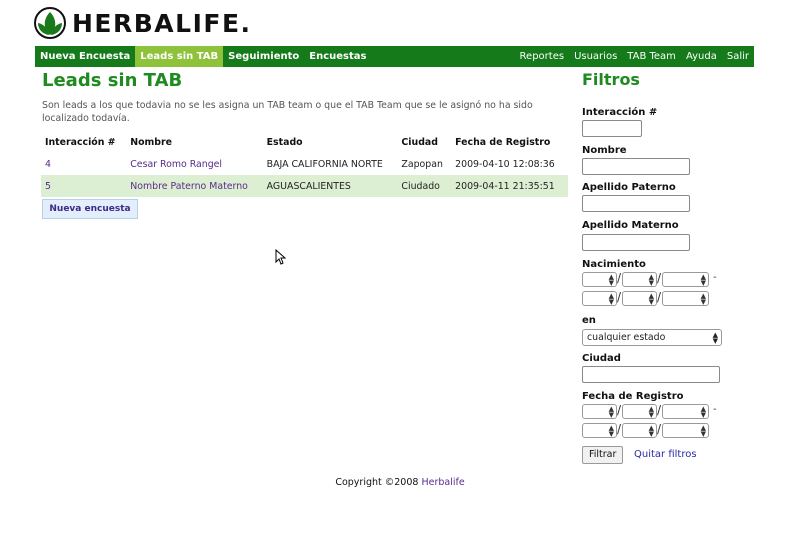 Image resolution: width=800 pixels, height=546 pixels. I want to click on estado-cell: AGUASCALIENTES, so click(330, 186).